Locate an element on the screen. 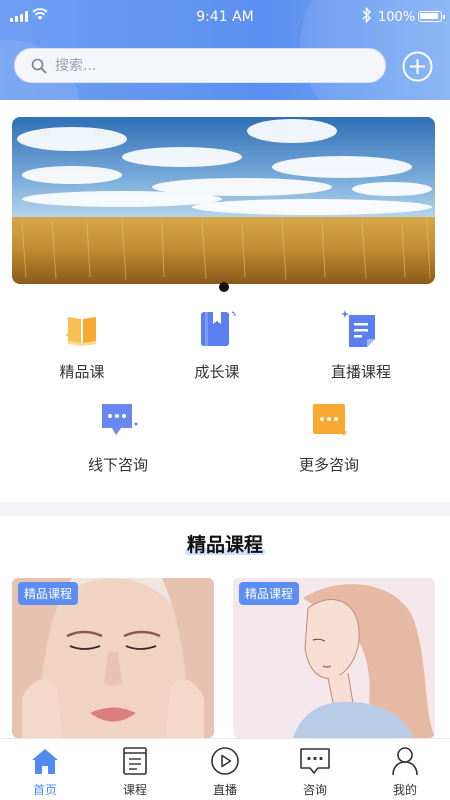 The width and height of the screenshot is (450, 800). tab-consult: 咨询 is located at coordinates (315, 769).